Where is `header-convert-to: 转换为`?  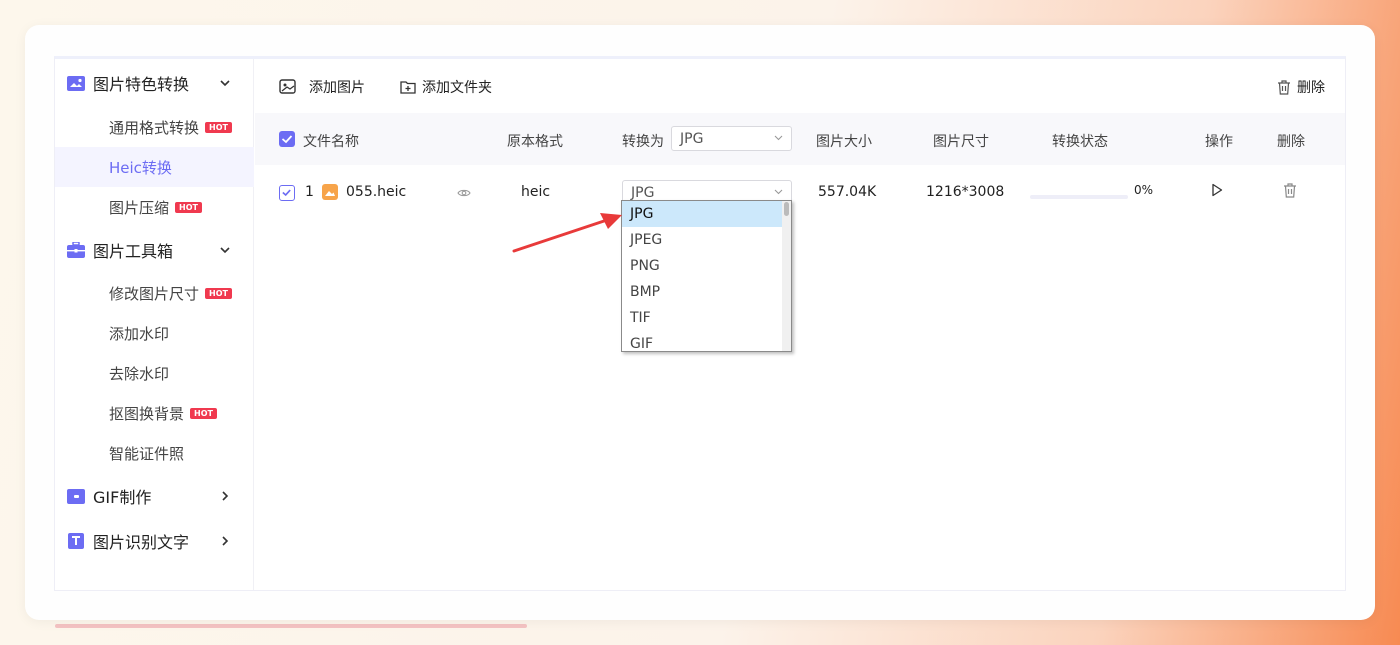 header-convert-to: 转换为 is located at coordinates (643, 142).